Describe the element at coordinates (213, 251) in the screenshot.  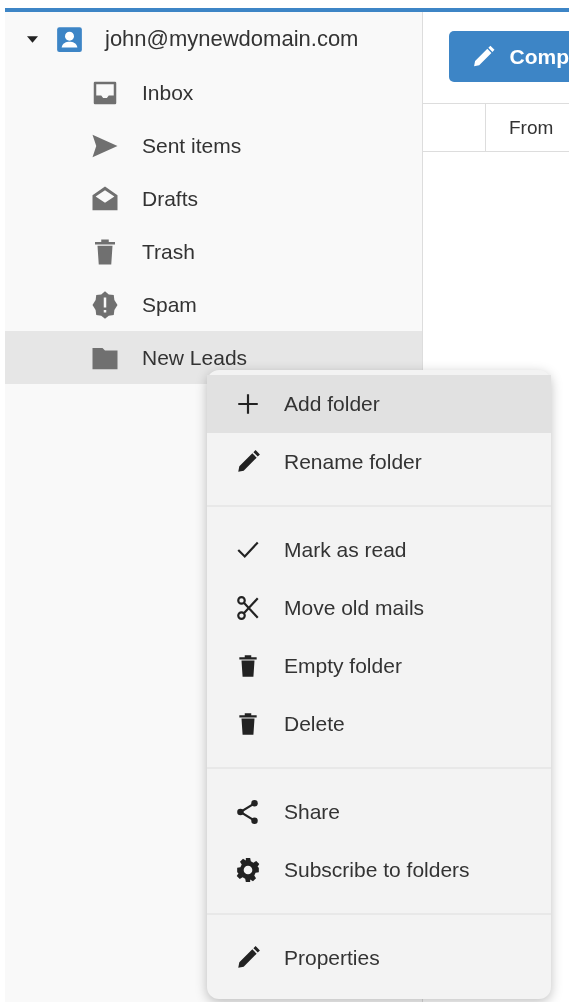
I see `folder-item: Trash` at that location.